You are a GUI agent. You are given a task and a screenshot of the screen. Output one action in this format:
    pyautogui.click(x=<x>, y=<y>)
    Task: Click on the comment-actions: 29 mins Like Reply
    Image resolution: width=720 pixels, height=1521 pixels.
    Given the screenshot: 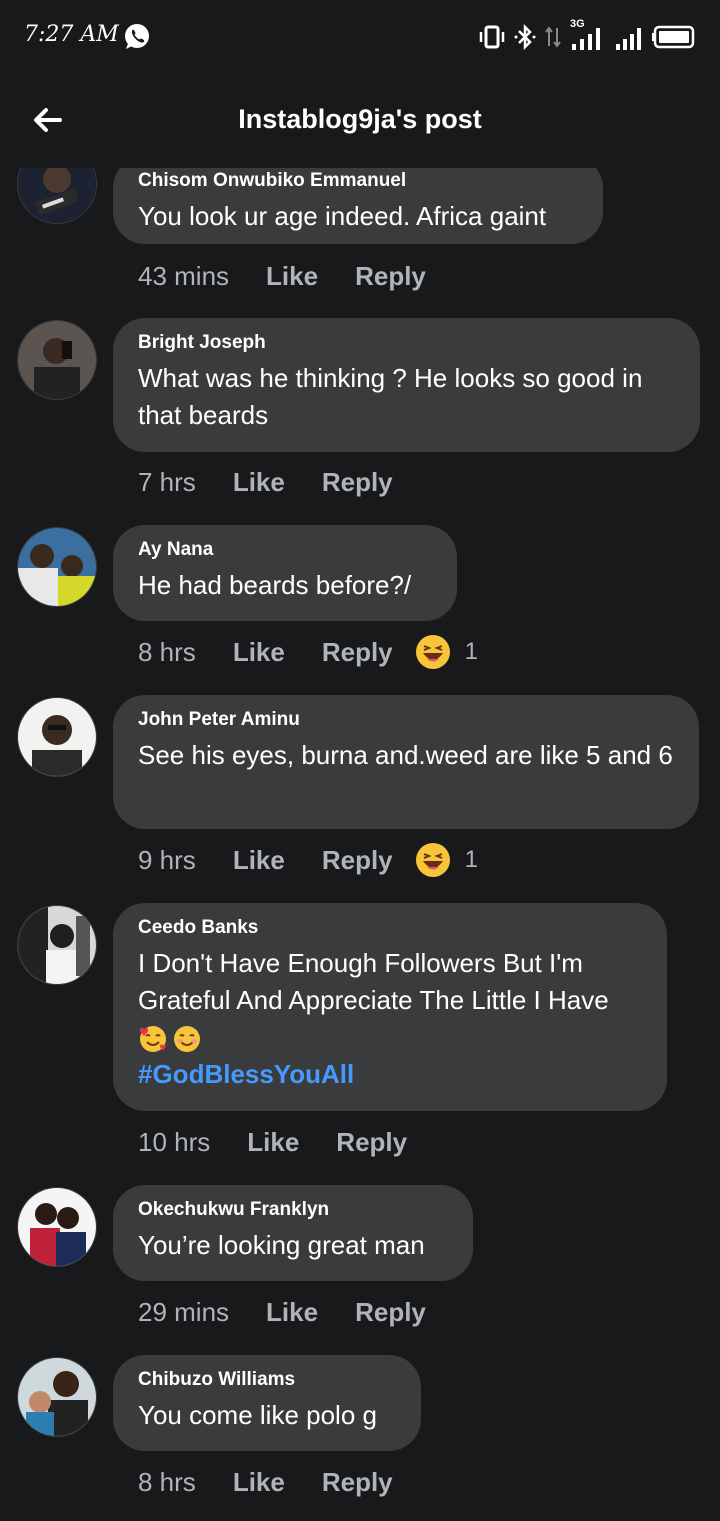 What is the action you would take?
    pyautogui.click(x=282, y=1312)
    